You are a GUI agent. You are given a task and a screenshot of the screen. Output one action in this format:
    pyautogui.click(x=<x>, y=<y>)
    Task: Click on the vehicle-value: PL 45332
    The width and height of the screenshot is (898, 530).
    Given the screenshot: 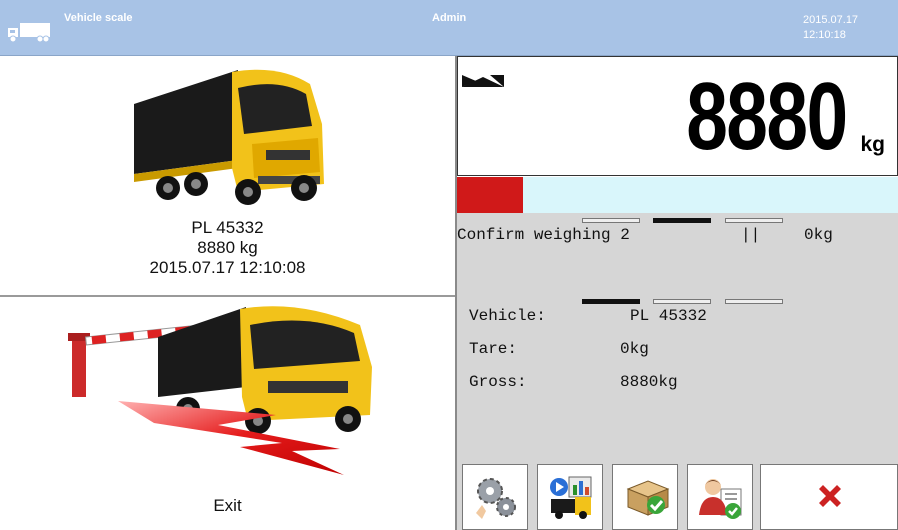 What is the action you would take?
    pyautogui.click(x=668, y=316)
    